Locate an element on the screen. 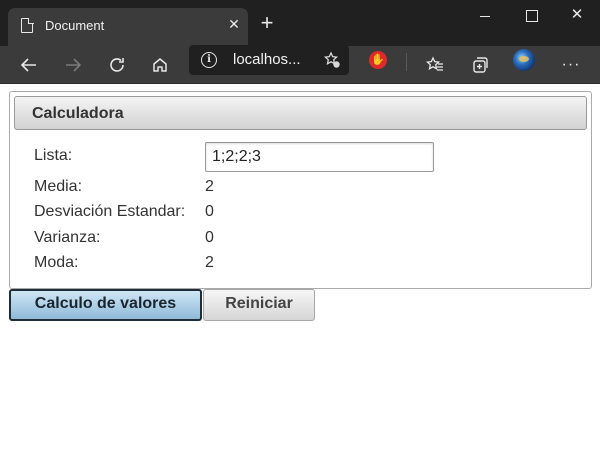 Image resolution: width=600 pixels, height=452 pixels. reset-button: Reiniciar is located at coordinates (259, 305).